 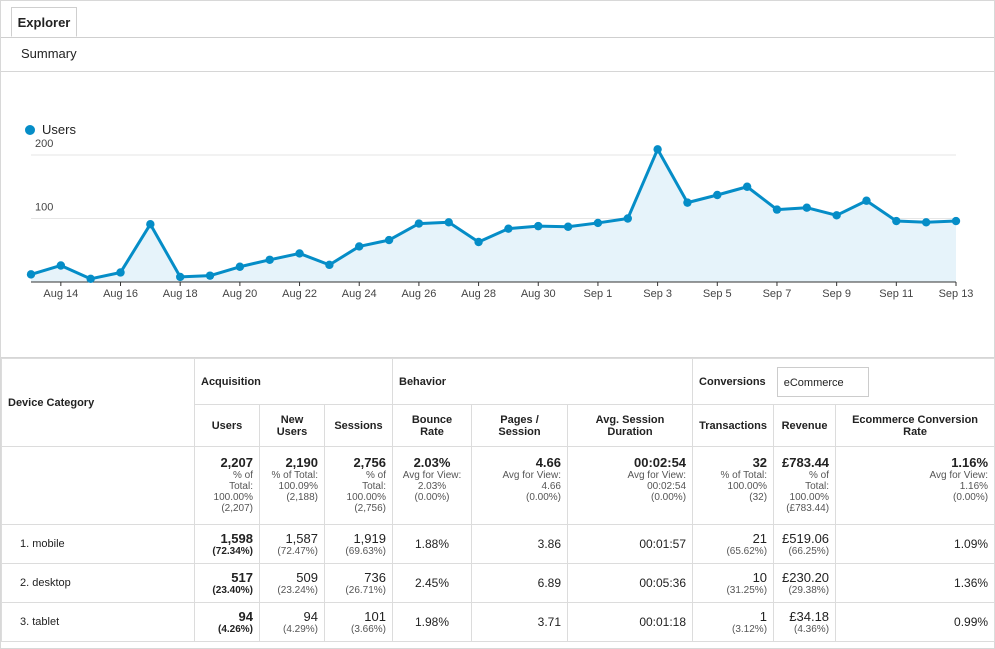 What do you see at coordinates (418, 294) in the screenshot?
I see `x-tick-label: Aug 26` at bounding box center [418, 294].